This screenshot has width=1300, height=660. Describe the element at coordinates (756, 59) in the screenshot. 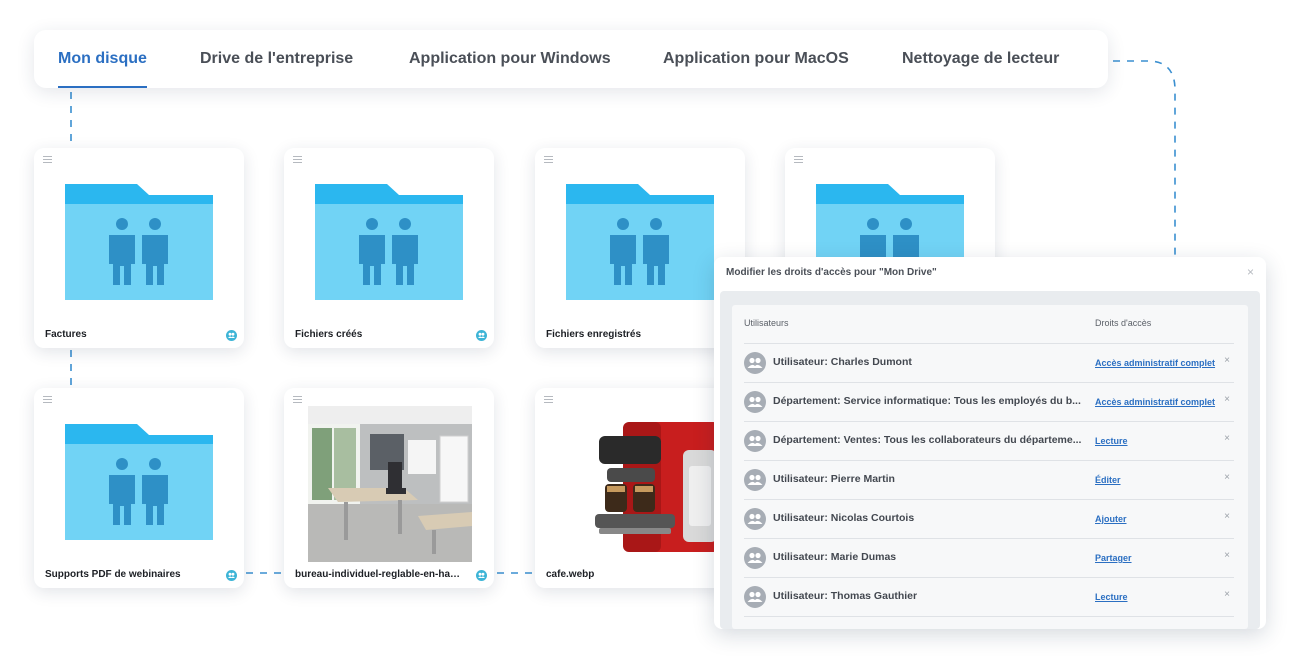

I see `tab-application-macos: Application pour MacOS` at that location.